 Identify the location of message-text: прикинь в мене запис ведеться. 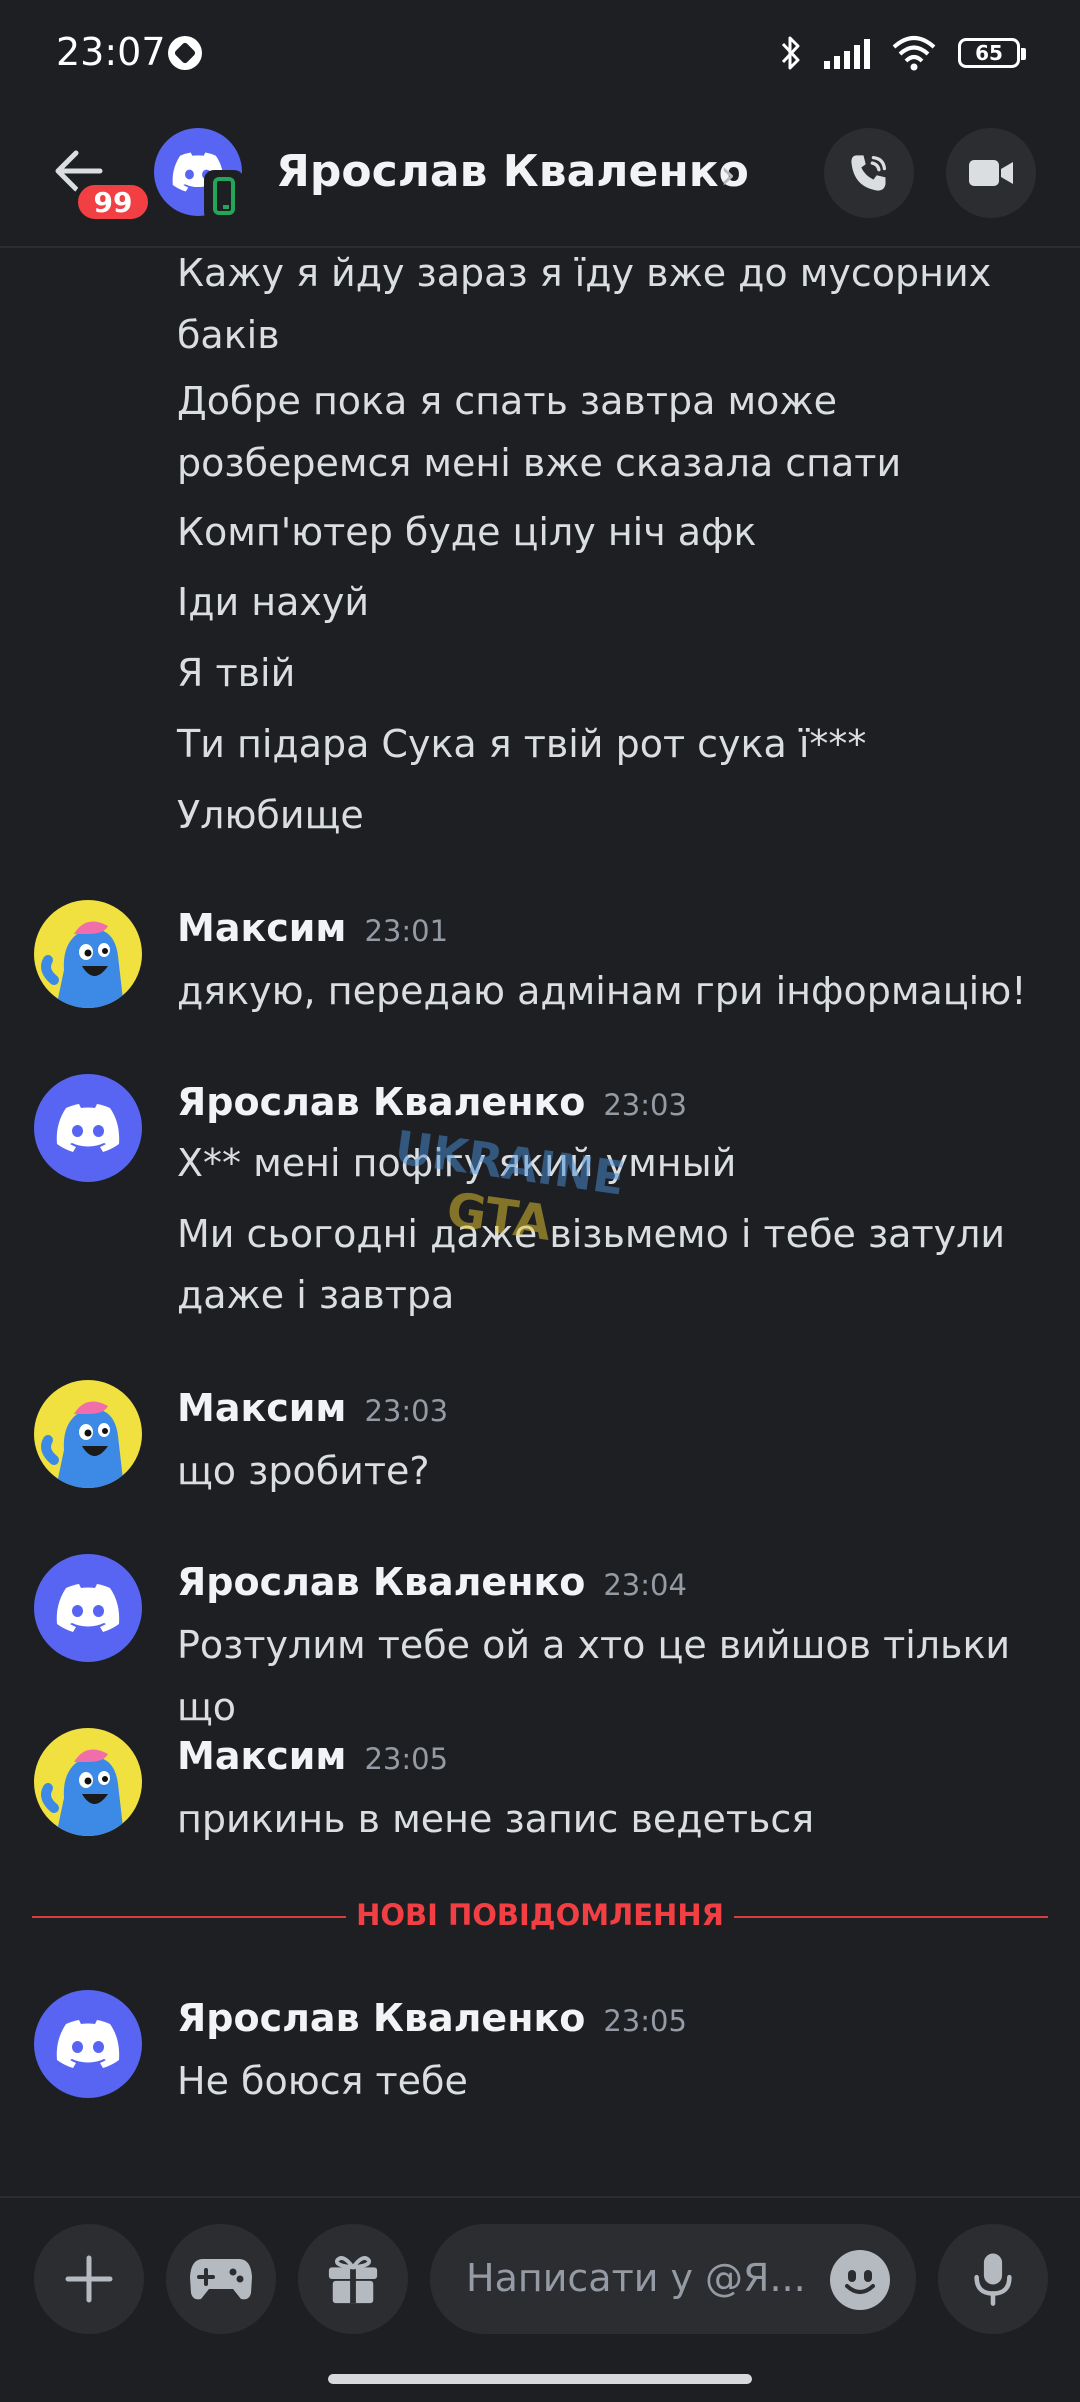
(496, 1819).